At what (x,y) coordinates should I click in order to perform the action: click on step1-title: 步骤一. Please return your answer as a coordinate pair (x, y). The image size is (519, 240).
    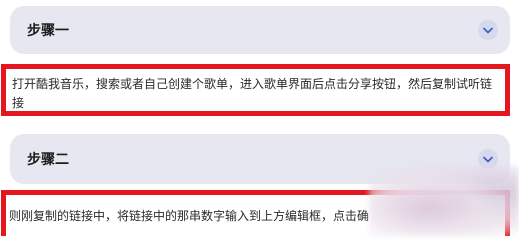
    Looking at the image, I should click on (48, 31).